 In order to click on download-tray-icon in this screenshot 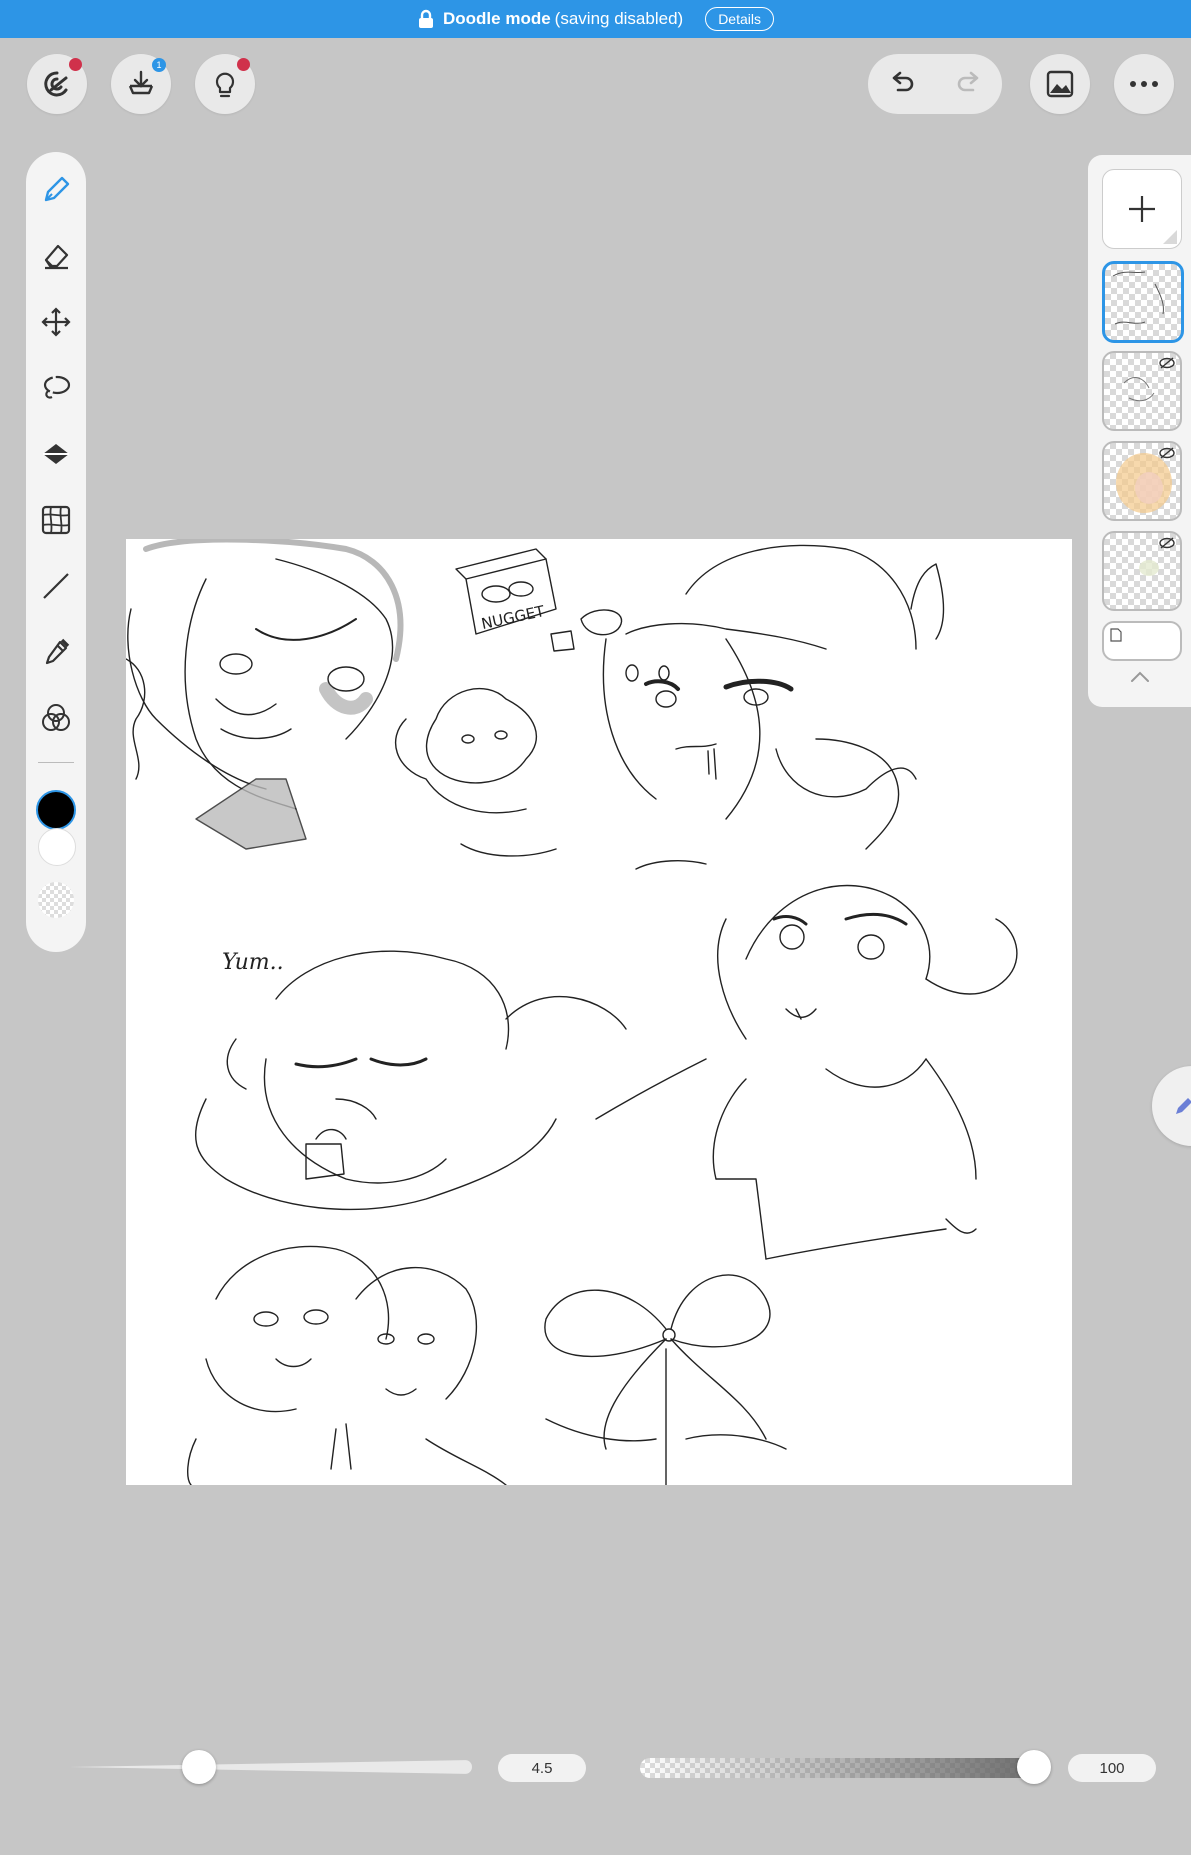, I will do `click(141, 82)`.